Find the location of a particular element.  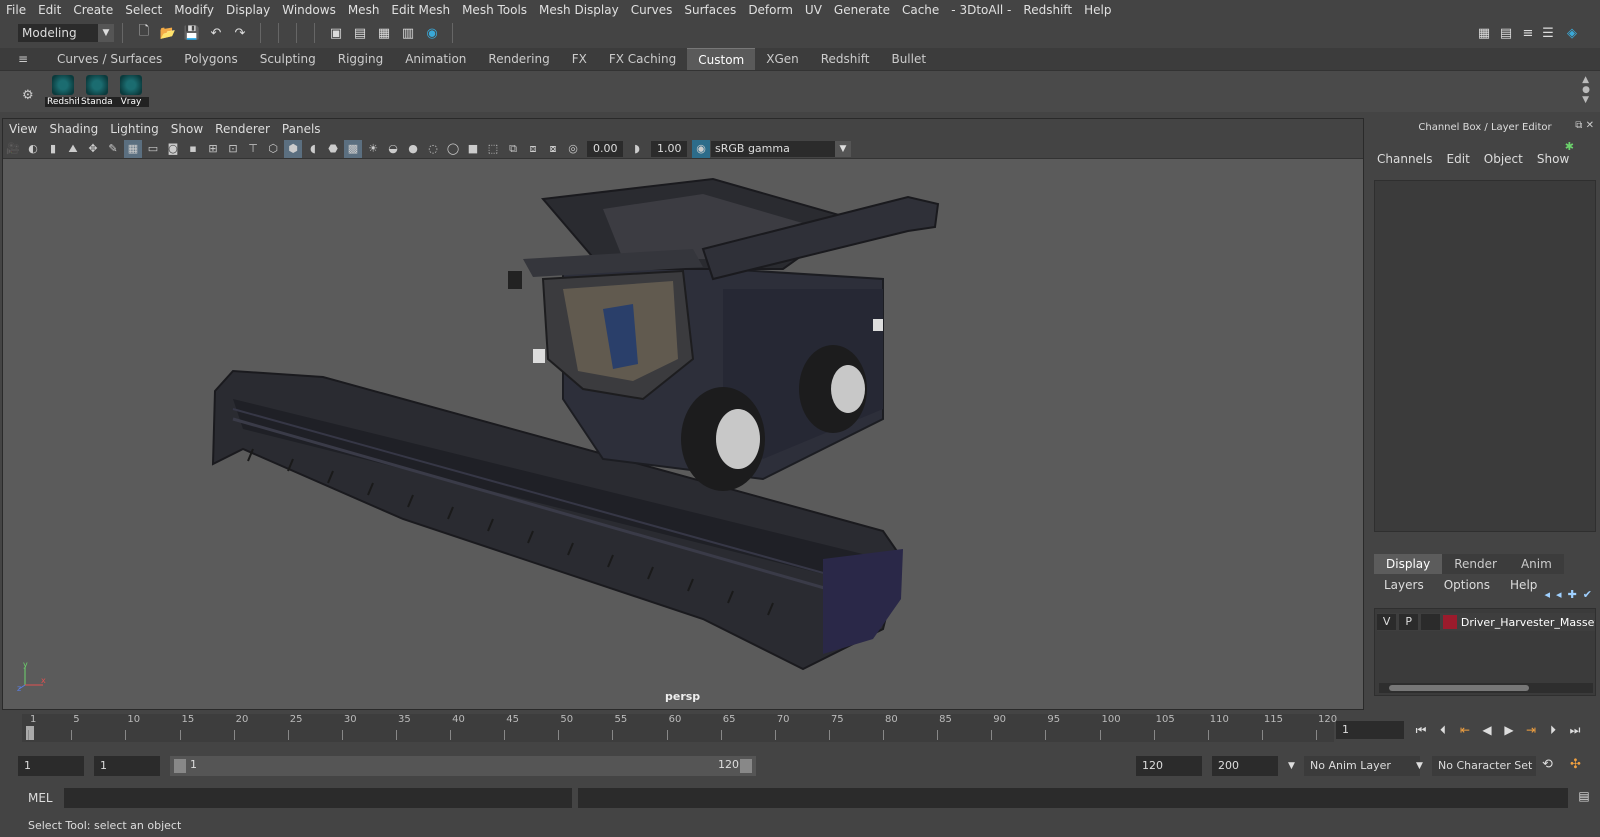

shelf-tab-fx-caching: FX Caching is located at coordinates (642, 59).